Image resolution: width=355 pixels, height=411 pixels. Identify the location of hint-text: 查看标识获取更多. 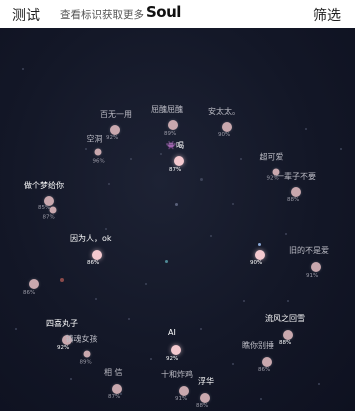
(102, 15).